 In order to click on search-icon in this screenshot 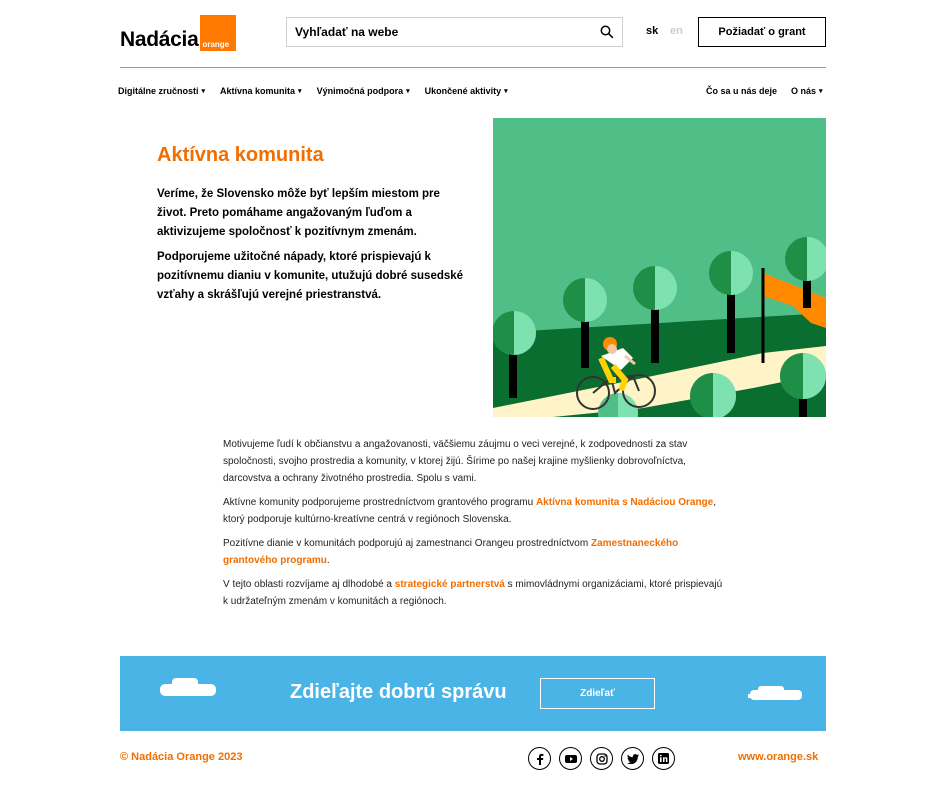, I will do `click(607, 32)`.